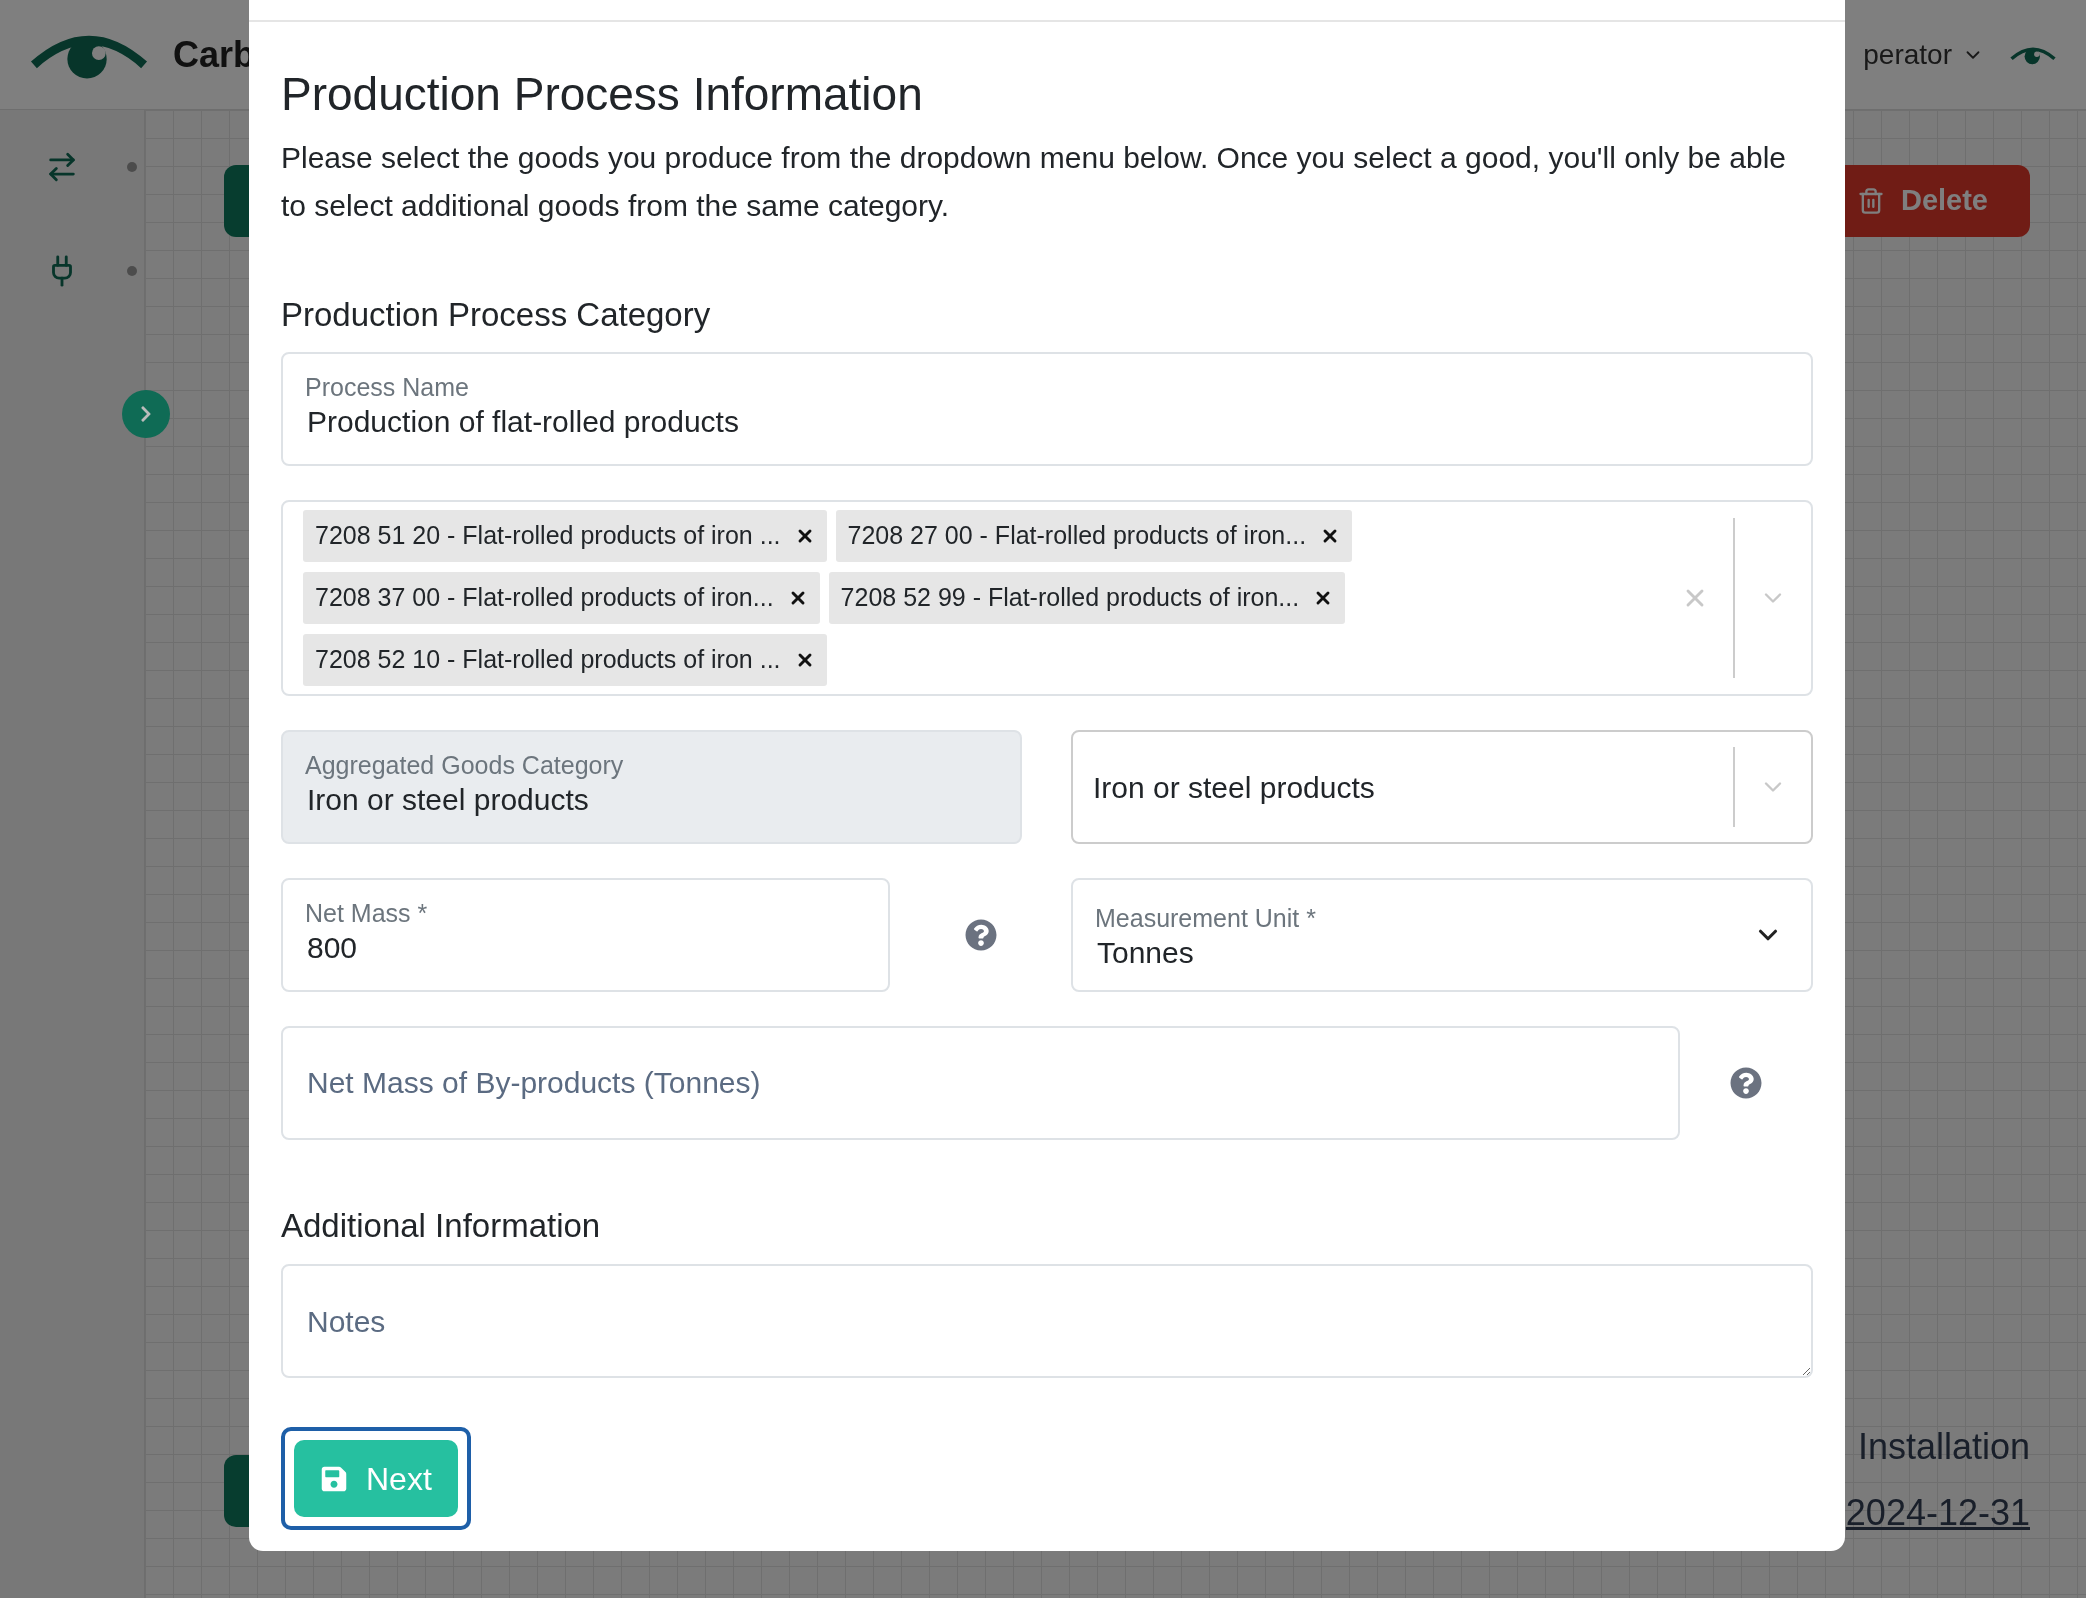 The width and height of the screenshot is (2086, 1598). Describe the element at coordinates (496, 315) in the screenshot. I see `section-heading: Production Process Category` at that location.